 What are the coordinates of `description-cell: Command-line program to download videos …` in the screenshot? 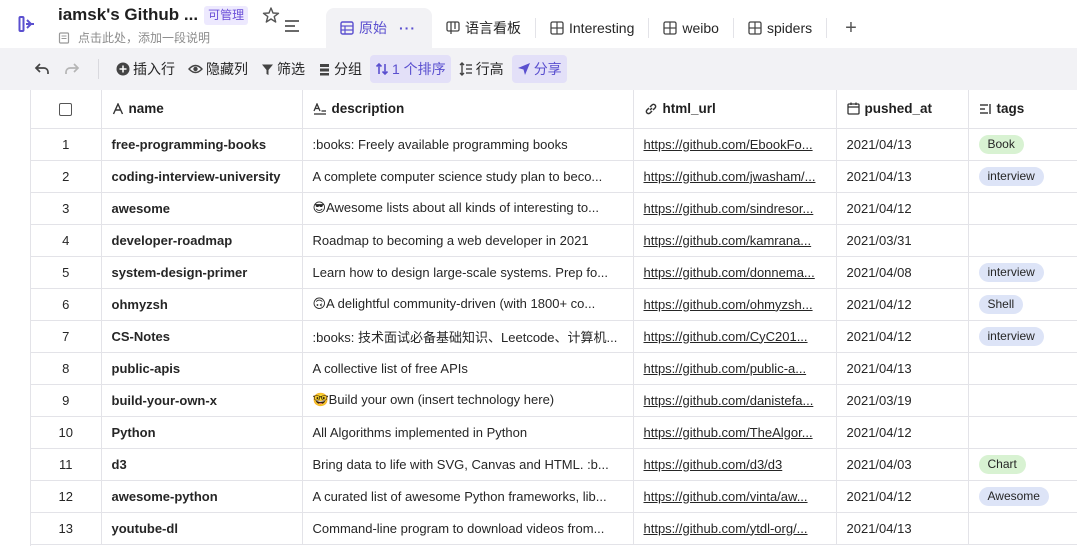 It's located at (468, 528).